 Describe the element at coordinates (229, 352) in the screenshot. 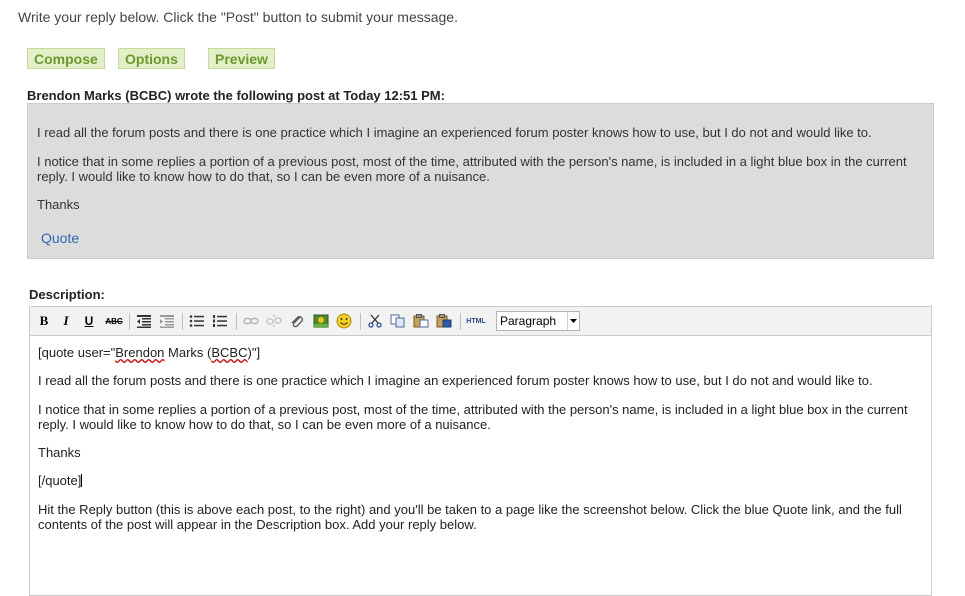

I see `quote-open-abbr: BCBC` at that location.